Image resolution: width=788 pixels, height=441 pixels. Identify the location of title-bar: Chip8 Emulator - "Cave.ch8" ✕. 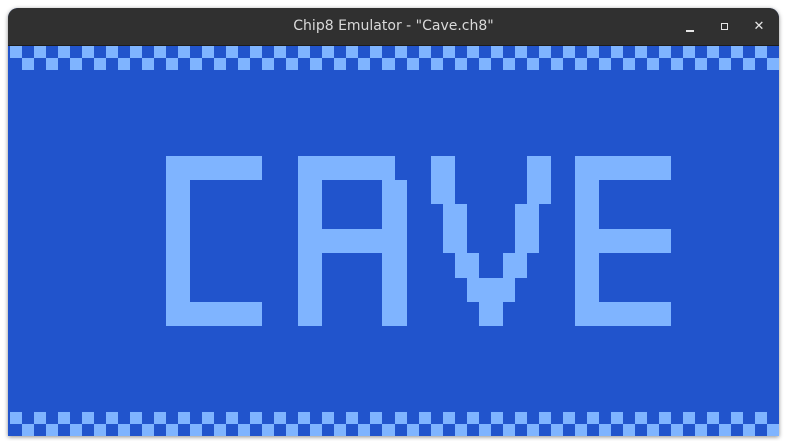
(393, 27).